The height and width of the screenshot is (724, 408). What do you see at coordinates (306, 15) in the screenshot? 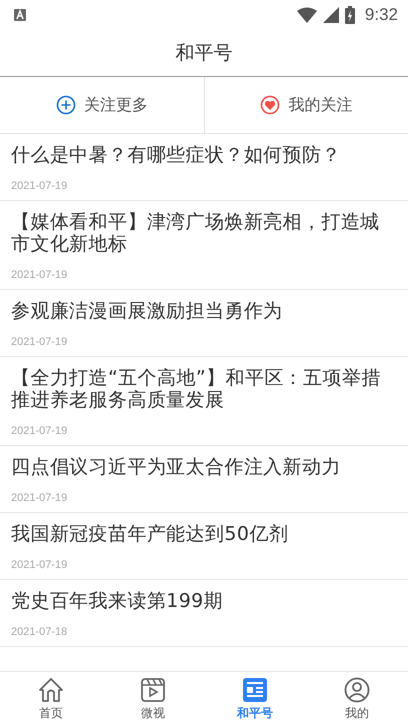
I see `wifi-icon` at bounding box center [306, 15].